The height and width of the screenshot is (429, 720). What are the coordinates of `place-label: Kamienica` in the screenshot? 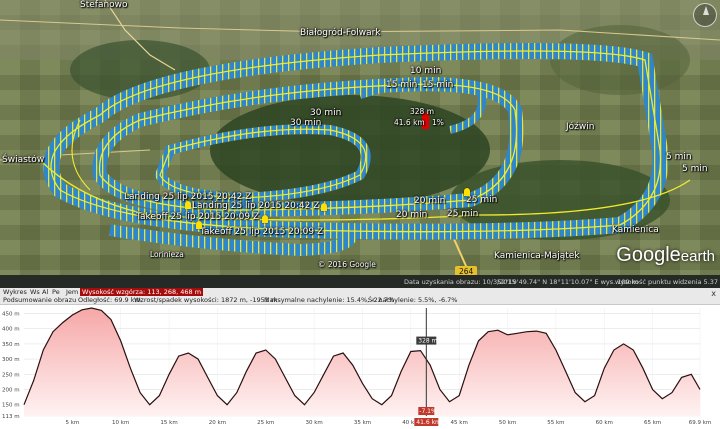 It's located at (635, 230).